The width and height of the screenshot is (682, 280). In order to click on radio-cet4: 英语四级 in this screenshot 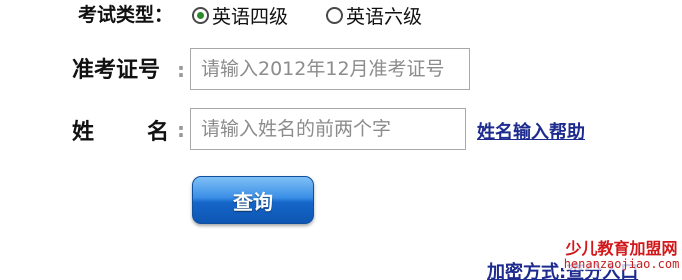, I will do `click(240, 15)`.